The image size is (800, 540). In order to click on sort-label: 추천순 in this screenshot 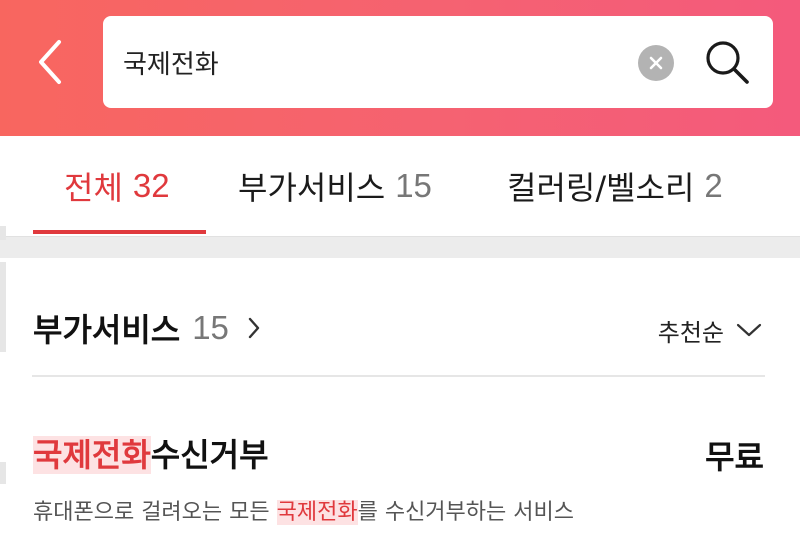, I will do `click(690, 332)`.